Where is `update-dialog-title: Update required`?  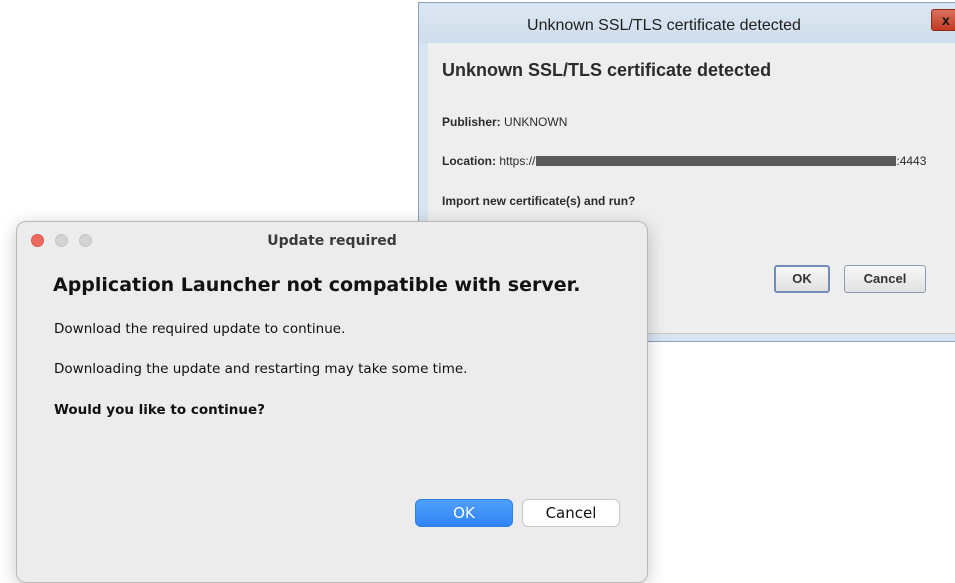
update-dialog-title: Update required is located at coordinates (332, 241).